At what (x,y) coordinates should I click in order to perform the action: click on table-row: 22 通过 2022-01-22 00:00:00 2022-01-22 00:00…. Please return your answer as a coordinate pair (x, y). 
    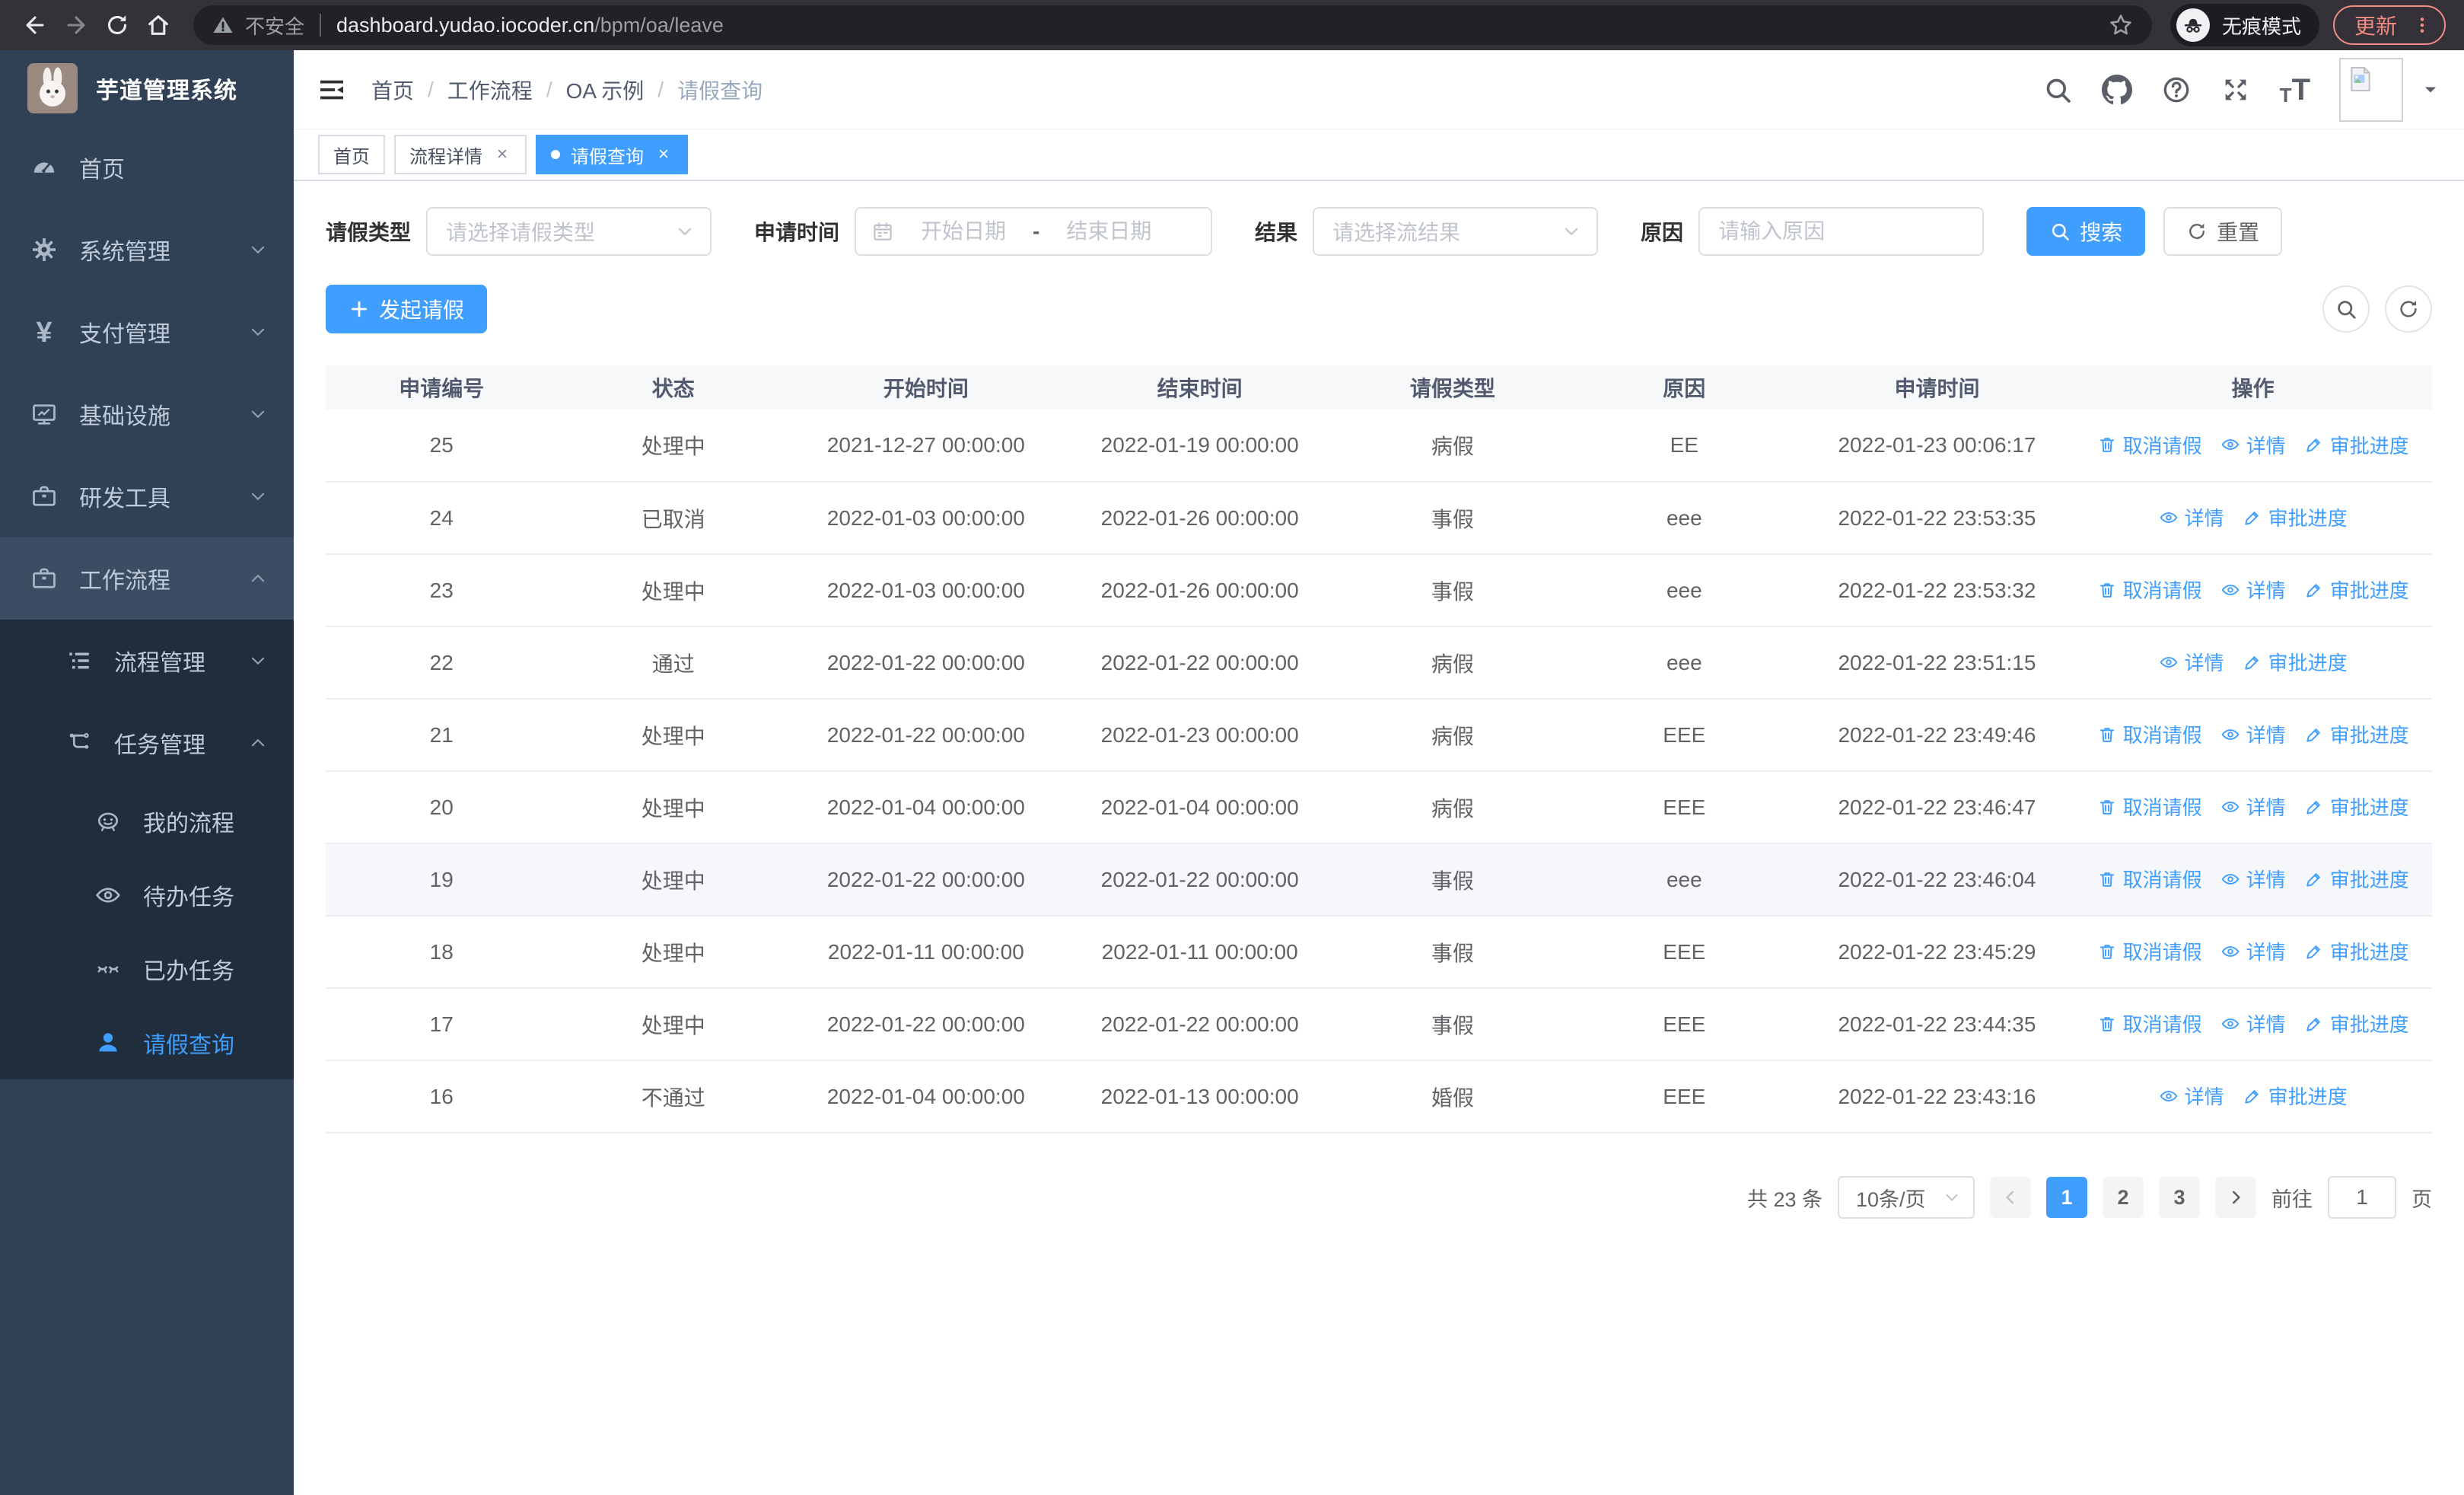
    Looking at the image, I should click on (1379, 663).